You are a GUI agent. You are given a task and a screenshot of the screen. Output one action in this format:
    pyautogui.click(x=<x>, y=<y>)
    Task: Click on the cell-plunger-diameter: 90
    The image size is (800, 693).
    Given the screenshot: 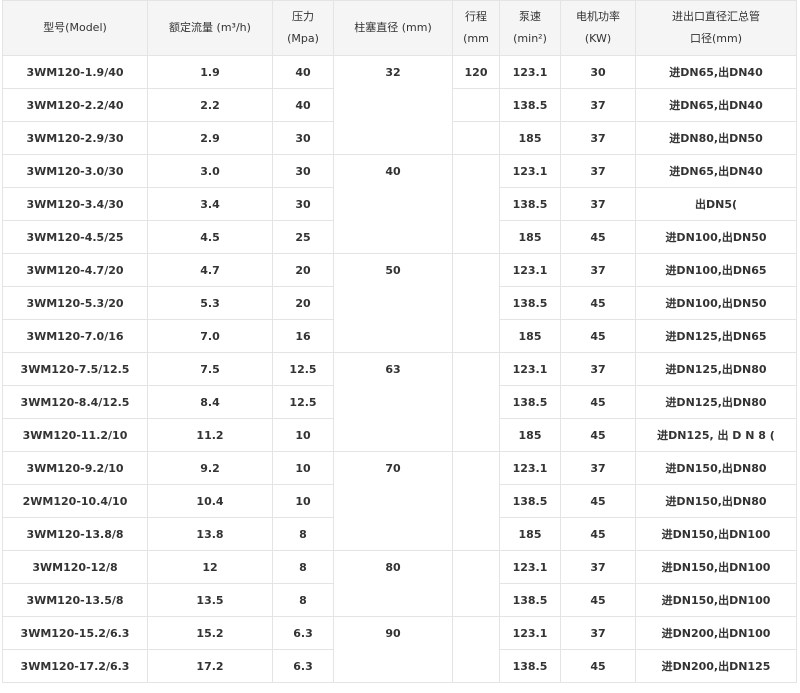 What is the action you would take?
    pyautogui.click(x=393, y=649)
    